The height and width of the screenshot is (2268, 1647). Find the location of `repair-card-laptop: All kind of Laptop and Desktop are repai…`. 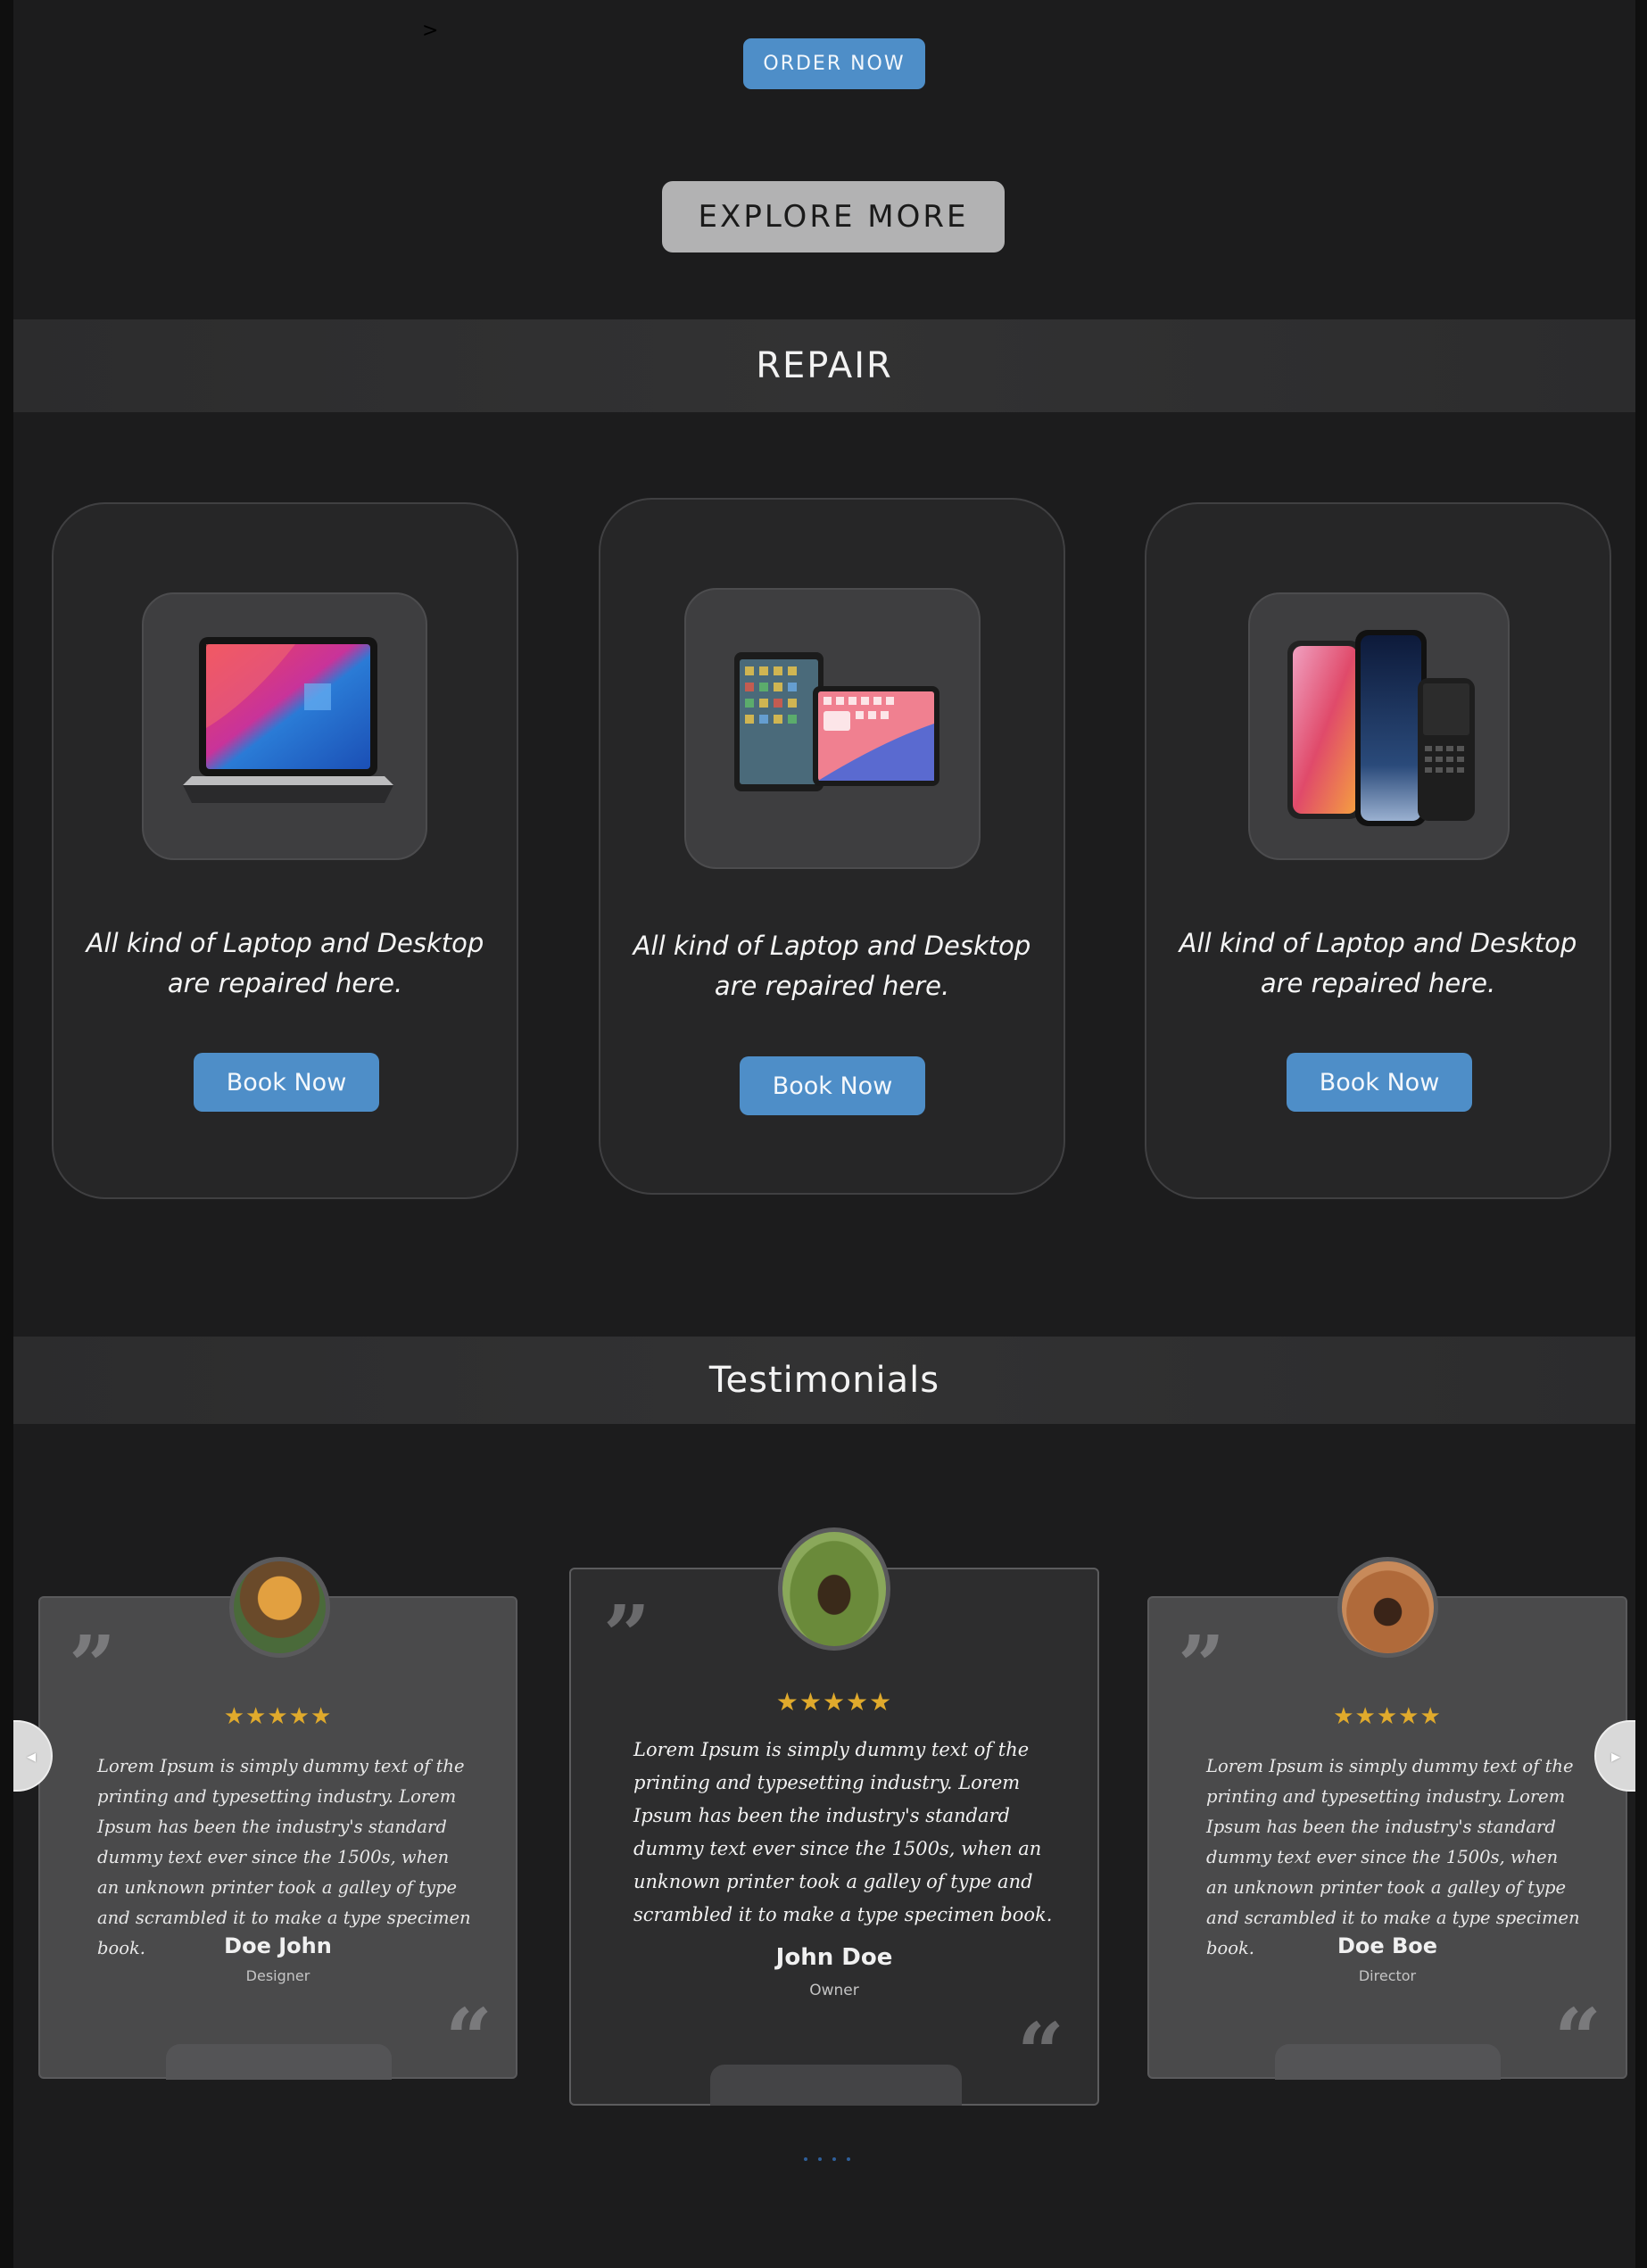

repair-card-laptop: All kind of Laptop and Desktop are repai… is located at coordinates (285, 850).